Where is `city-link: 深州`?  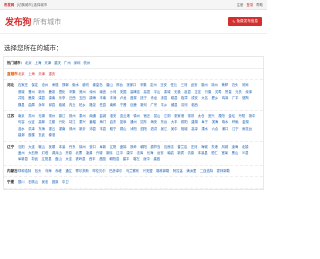
city-link: 深州 is located at coordinates (92, 92).